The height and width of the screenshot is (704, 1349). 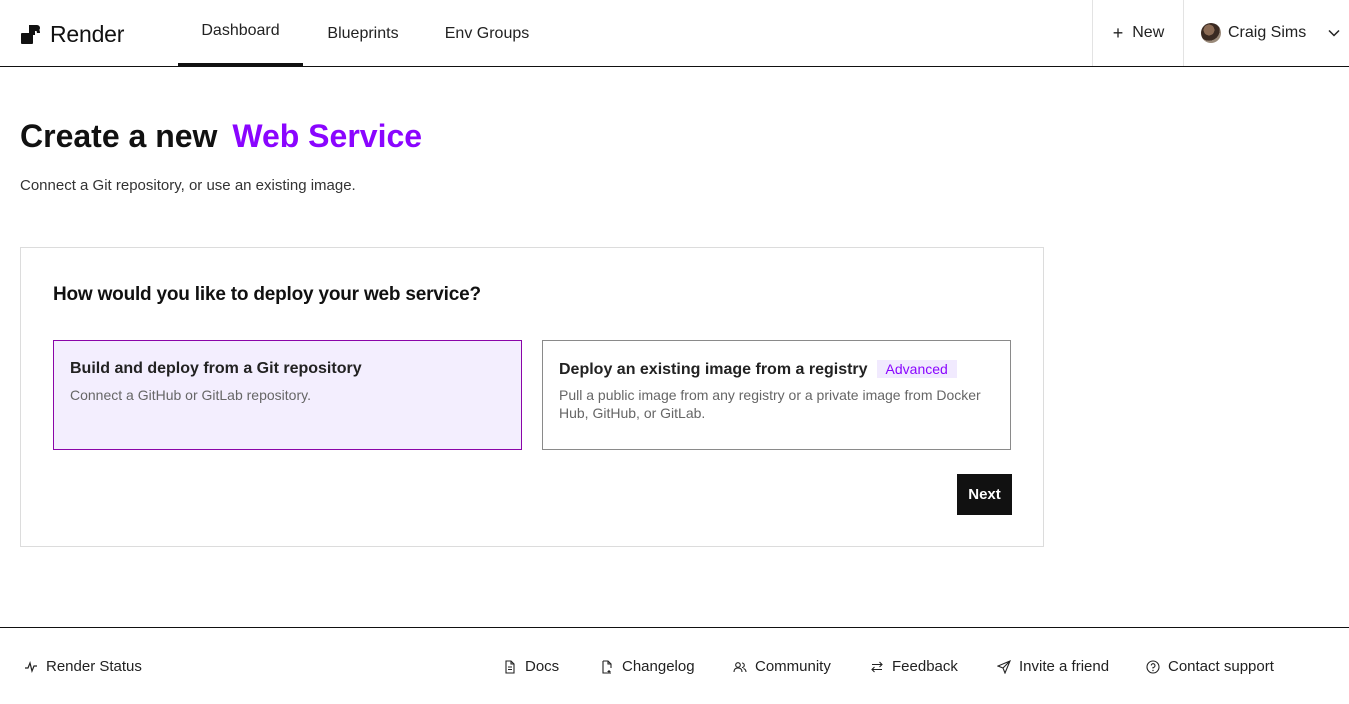 I want to click on app-name: Render, so click(x=87, y=33).